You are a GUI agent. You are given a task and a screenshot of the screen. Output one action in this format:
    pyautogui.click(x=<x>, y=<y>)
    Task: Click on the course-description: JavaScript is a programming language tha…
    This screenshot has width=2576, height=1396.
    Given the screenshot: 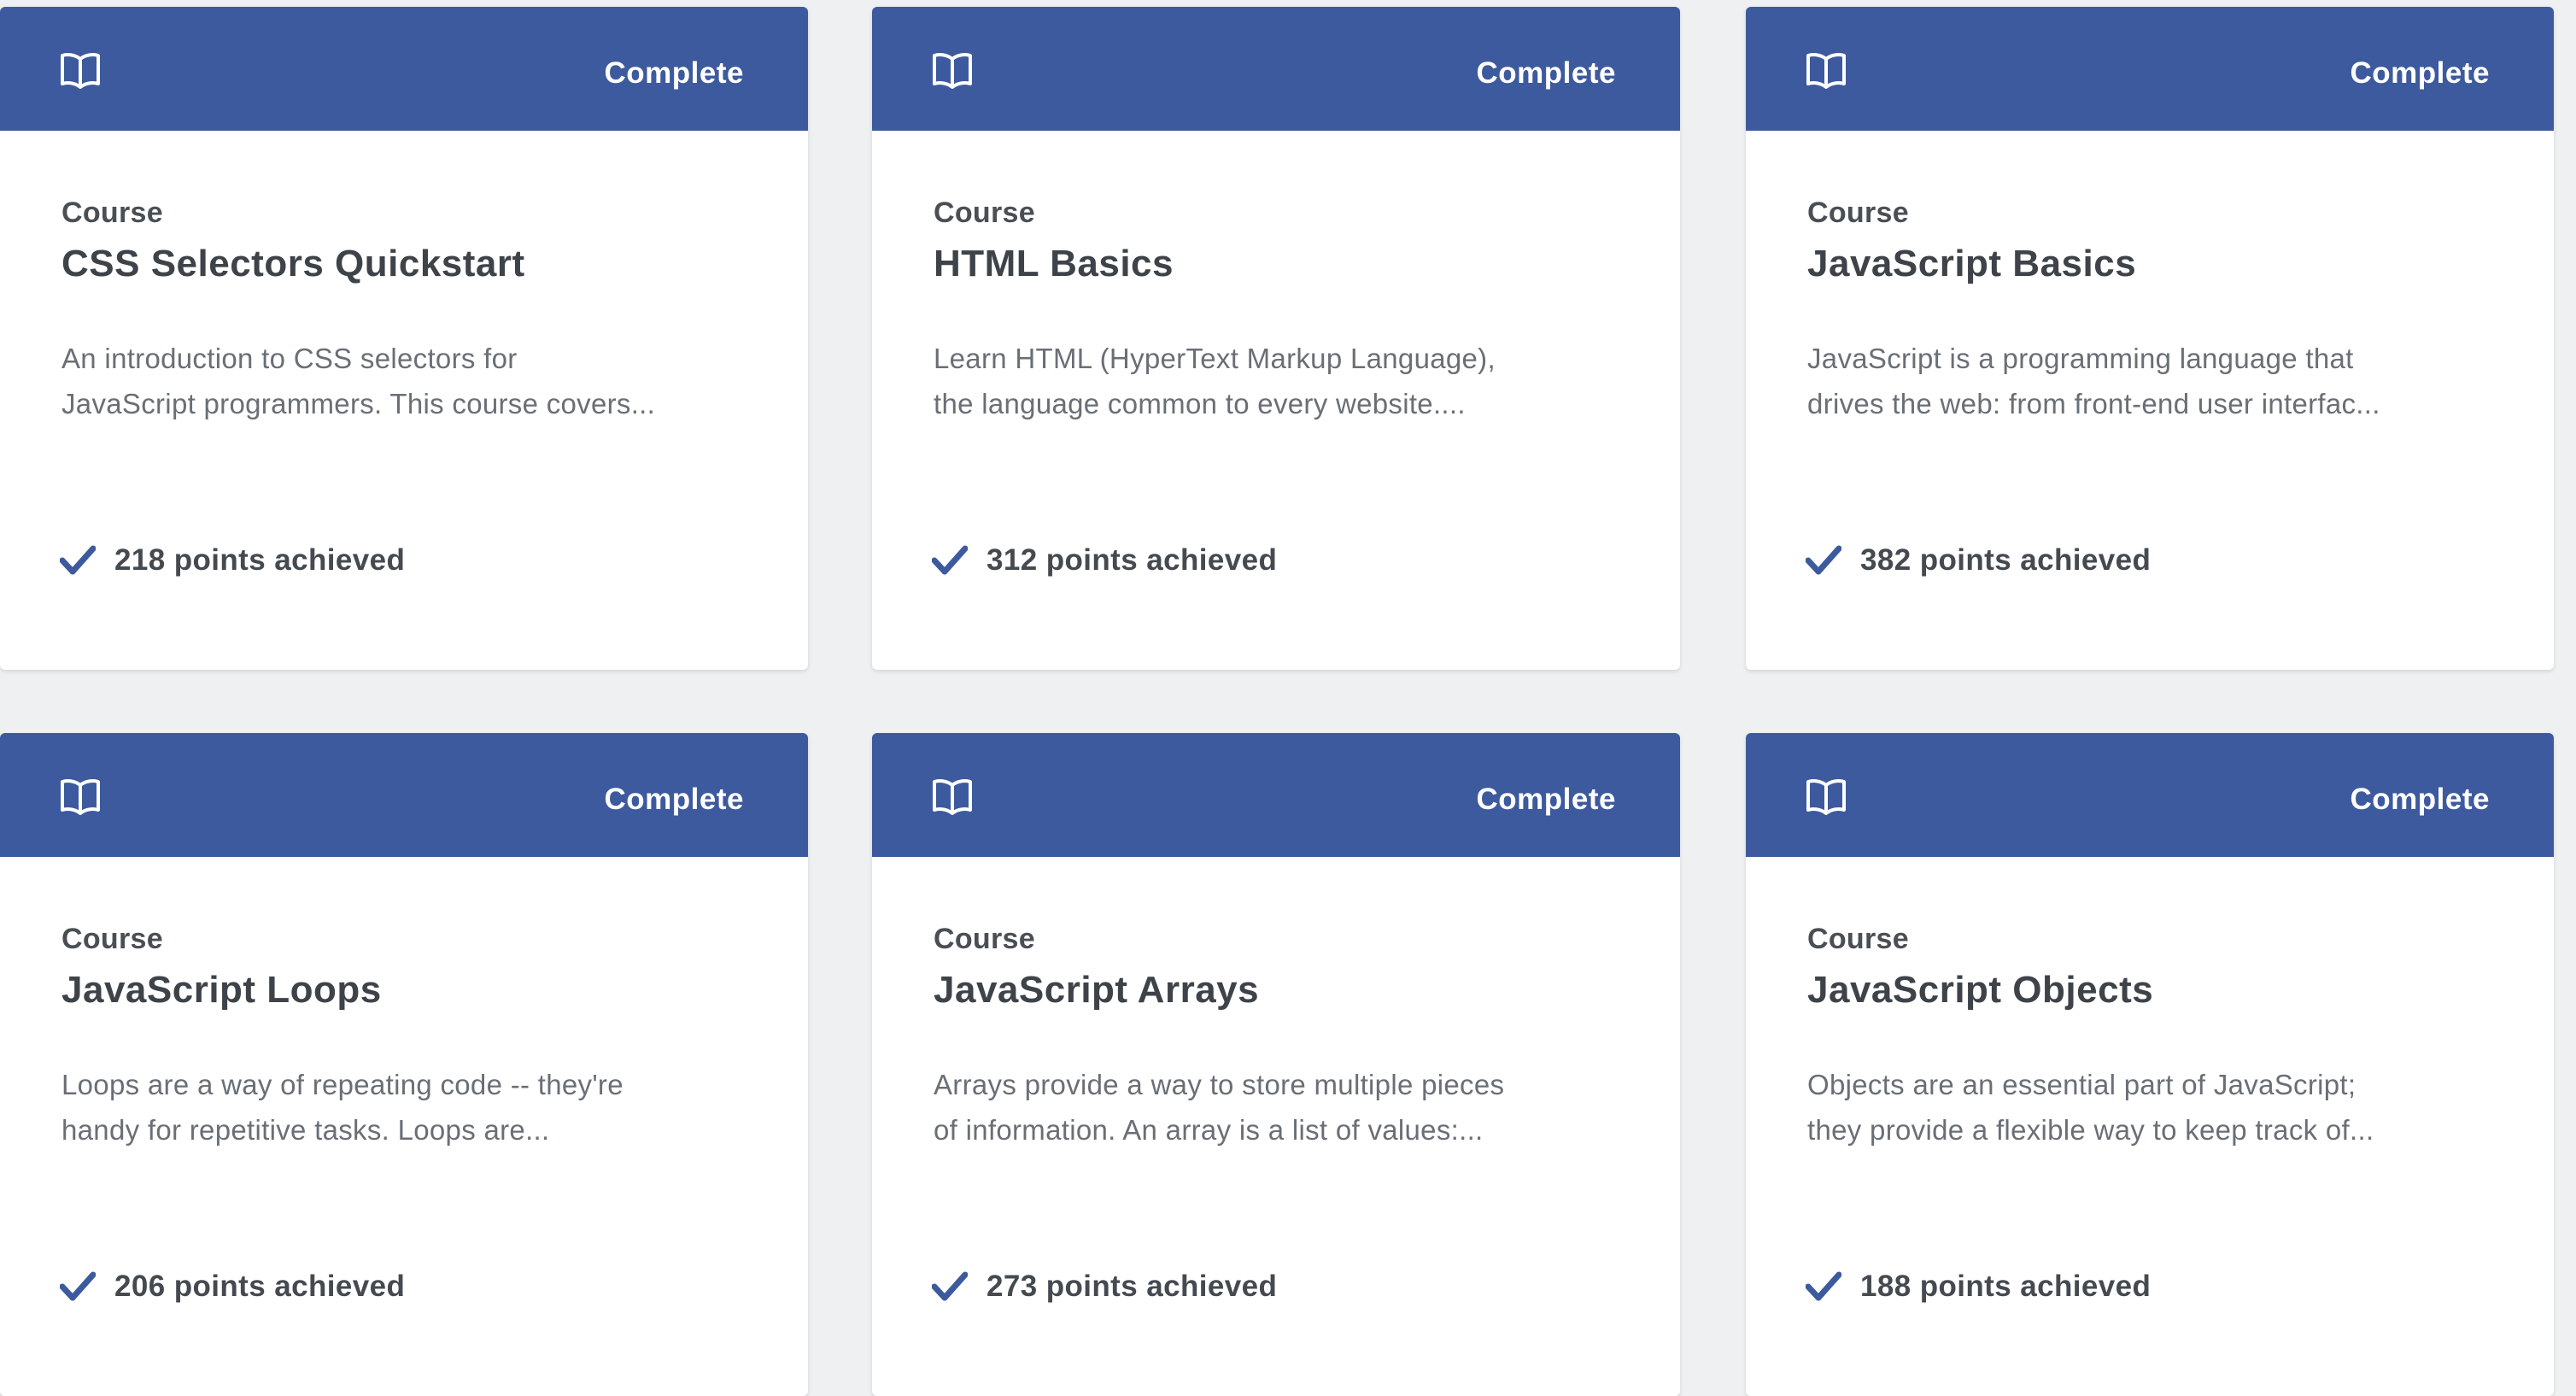 What is the action you would take?
    pyautogui.click(x=2093, y=381)
    